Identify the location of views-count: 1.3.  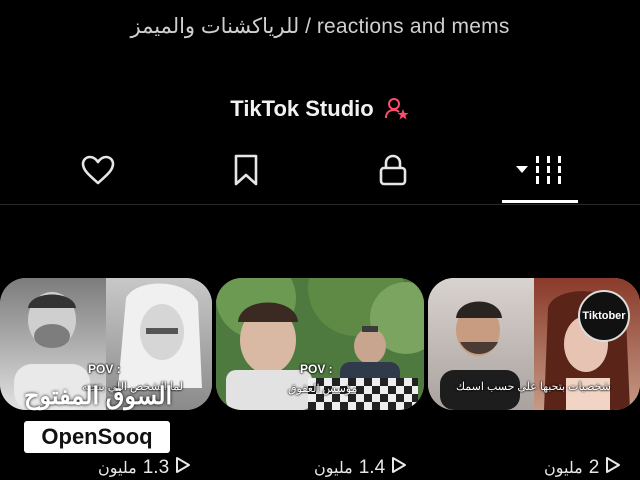
(156, 467).